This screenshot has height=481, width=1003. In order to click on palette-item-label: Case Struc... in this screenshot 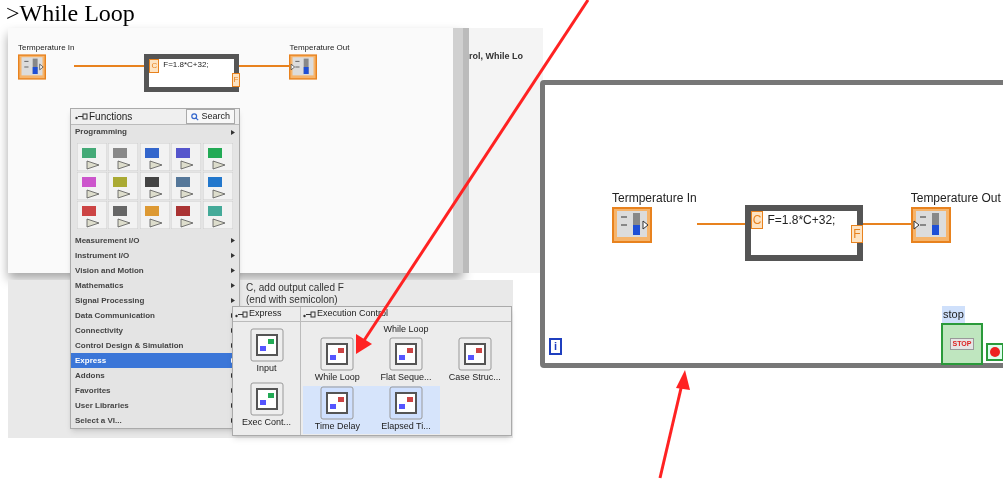, I will do `click(474, 377)`.